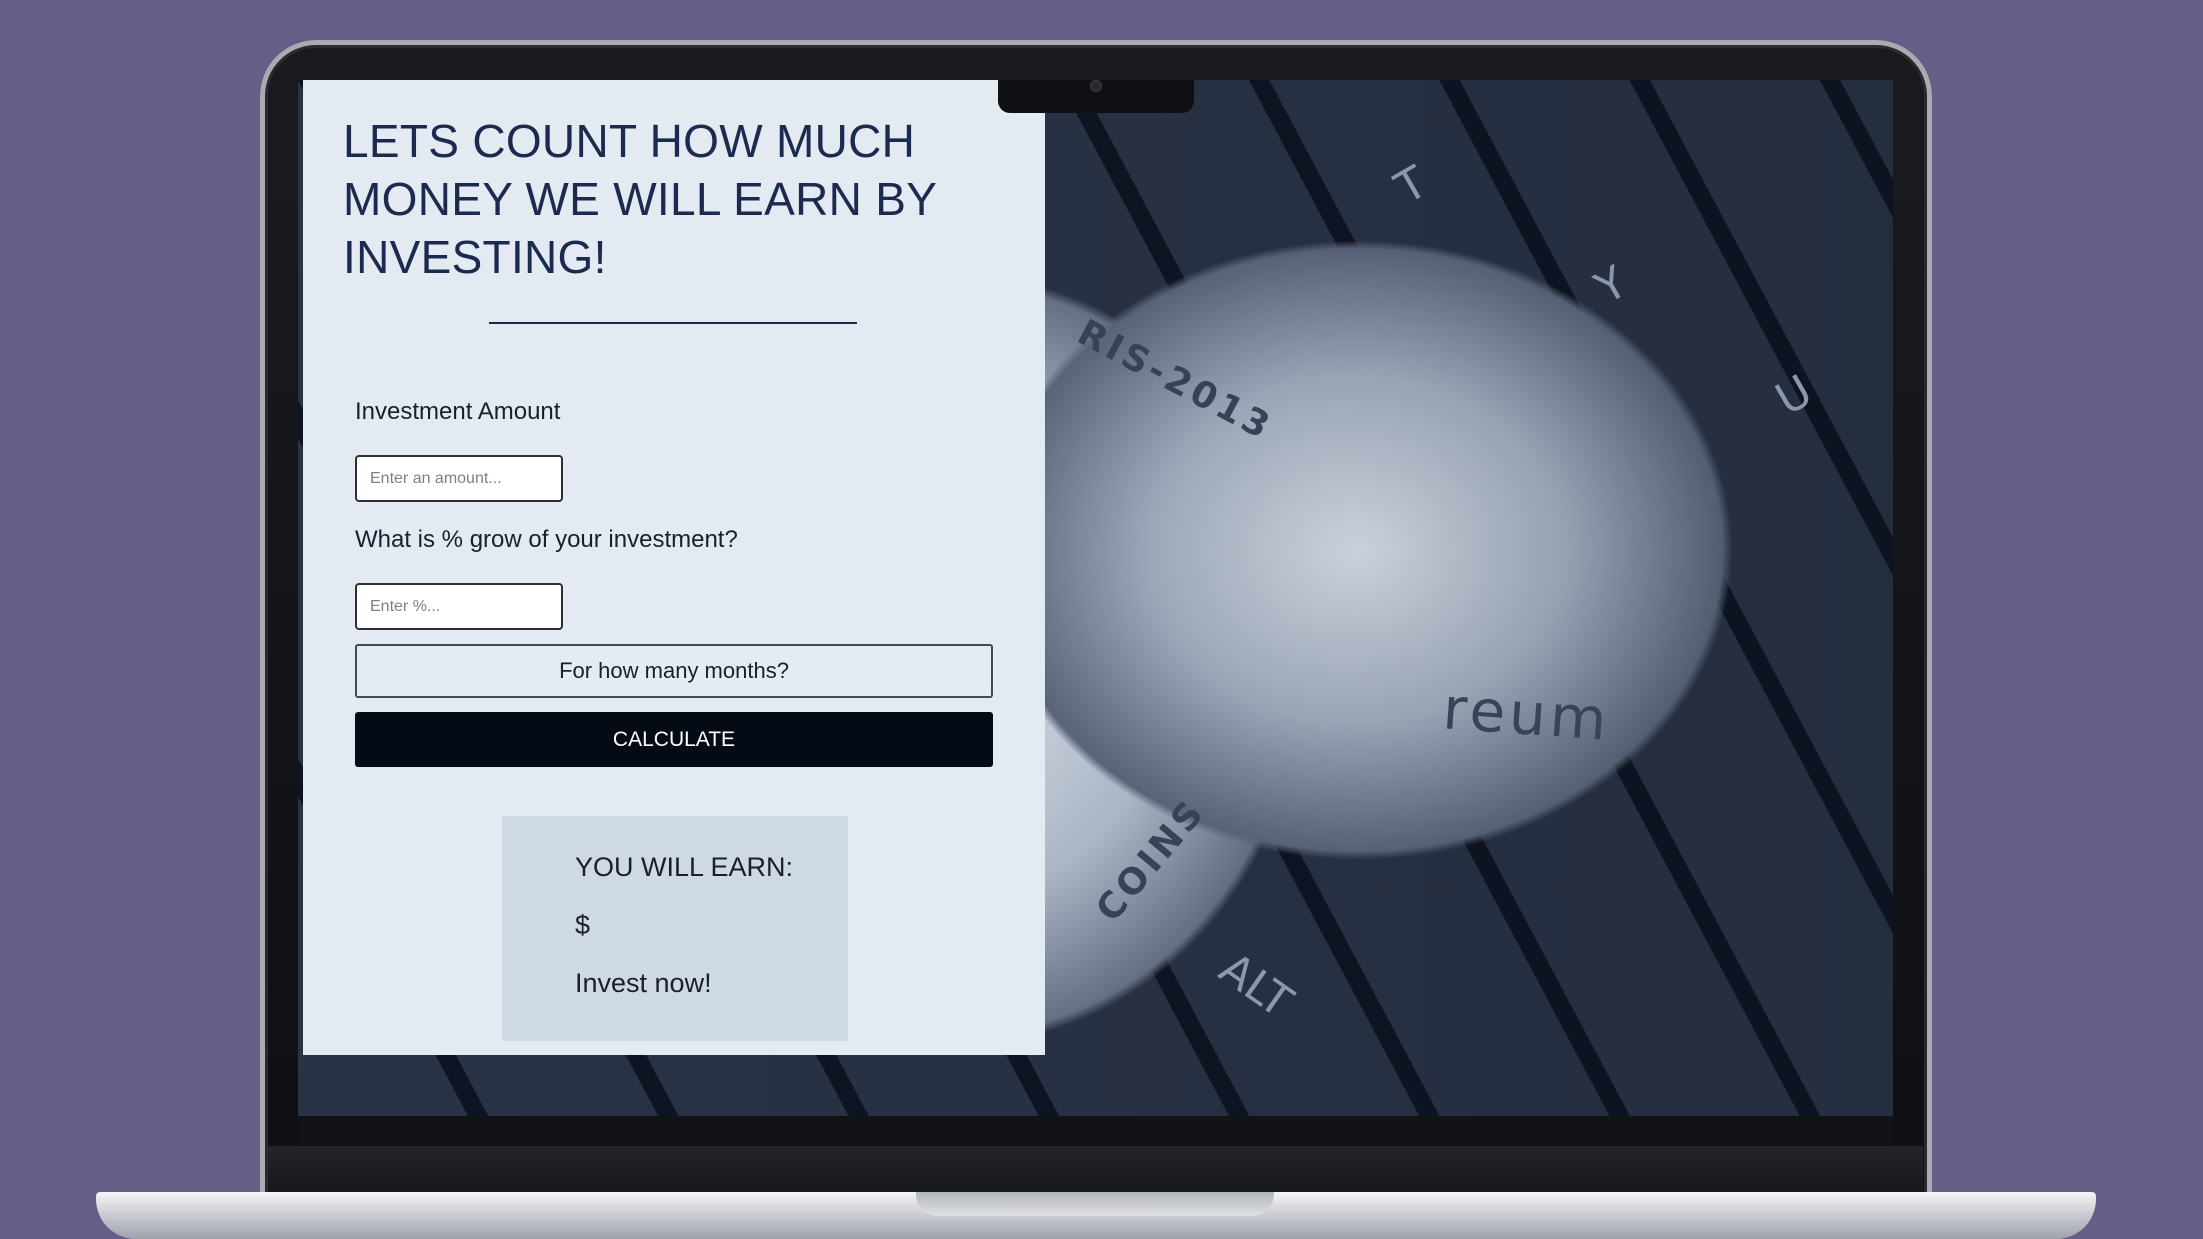 The height and width of the screenshot is (1239, 2203). I want to click on growth-percent-input, so click(459, 606).